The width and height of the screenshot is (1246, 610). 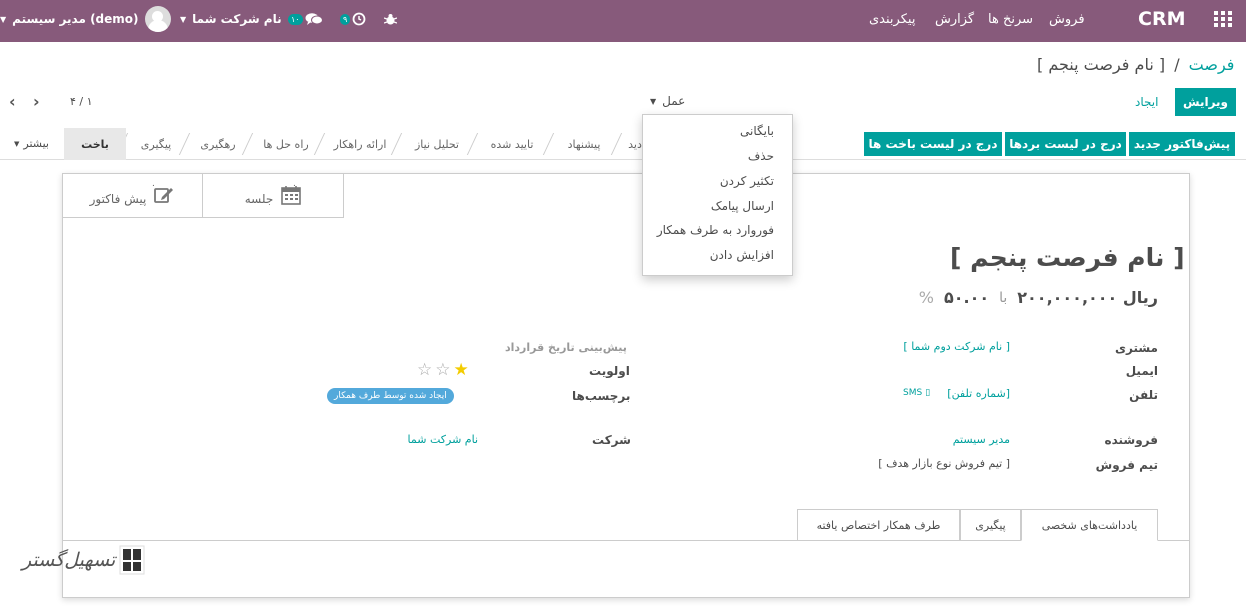 I want to click on action-forward-partner: فوروارد به طرف همکار, so click(x=715, y=230).